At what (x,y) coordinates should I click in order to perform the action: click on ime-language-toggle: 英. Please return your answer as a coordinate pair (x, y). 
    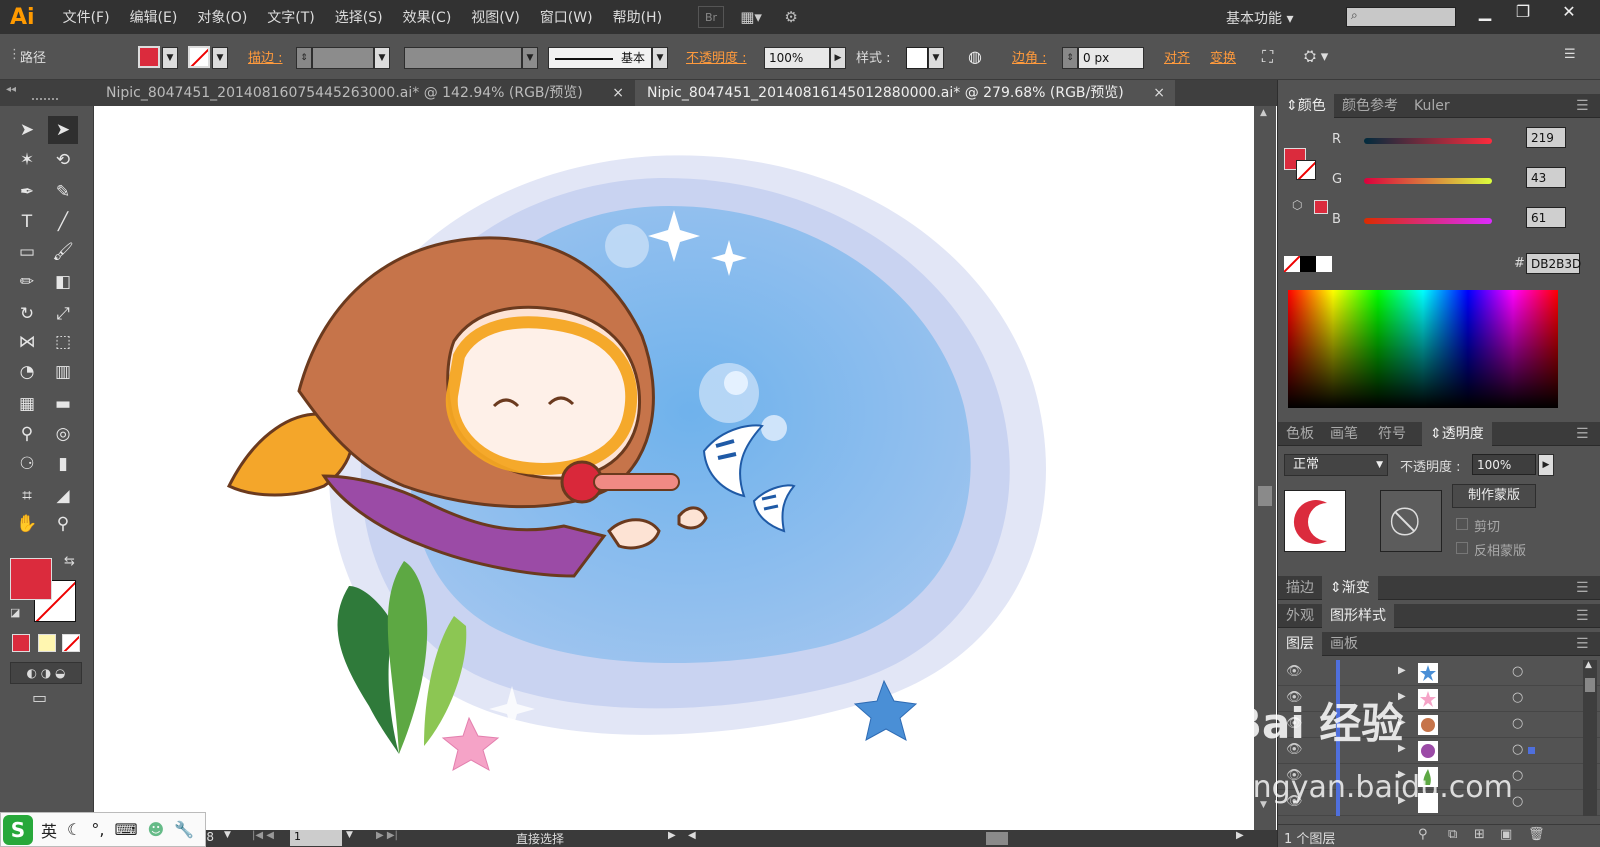
    Looking at the image, I should click on (49, 830).